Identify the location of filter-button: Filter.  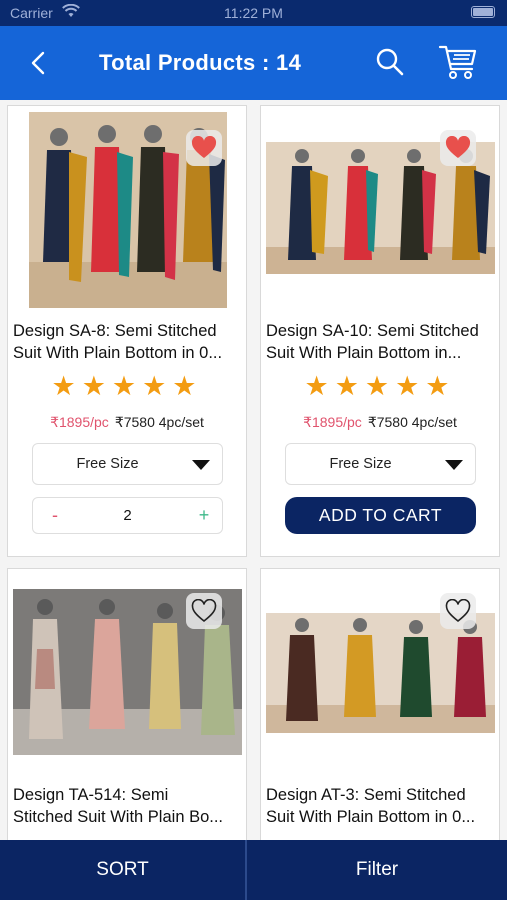
(377, 870).